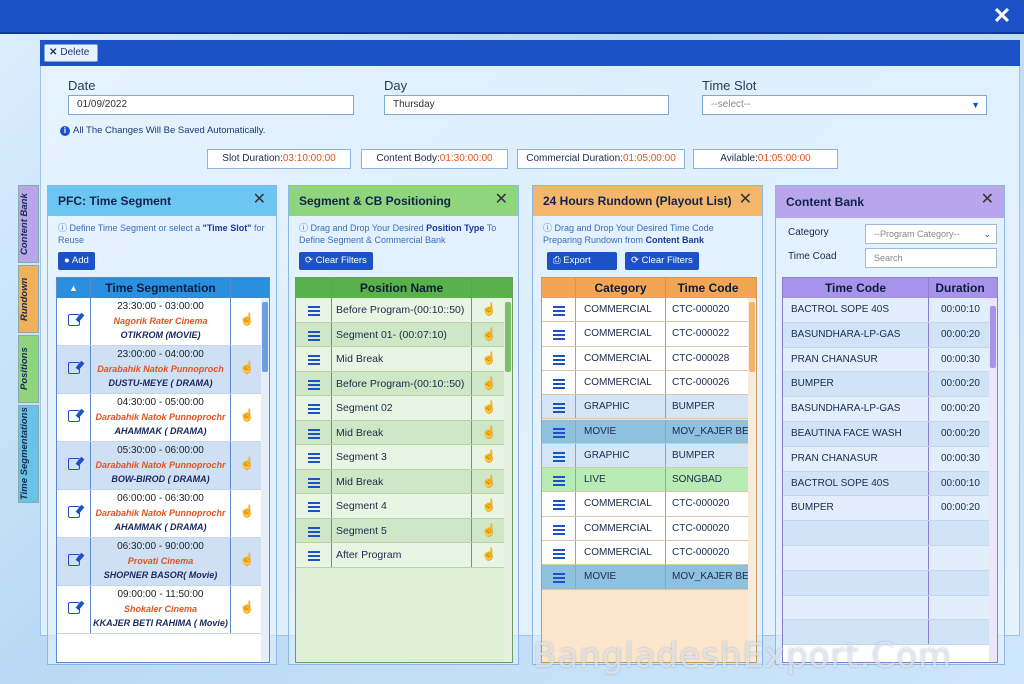 This screenshot has width=1024, height=684. What do you see at coordinates (211, 105) in the screenshot?
I see `date-input: 01/09/2022` at bounding box center [211, 105].